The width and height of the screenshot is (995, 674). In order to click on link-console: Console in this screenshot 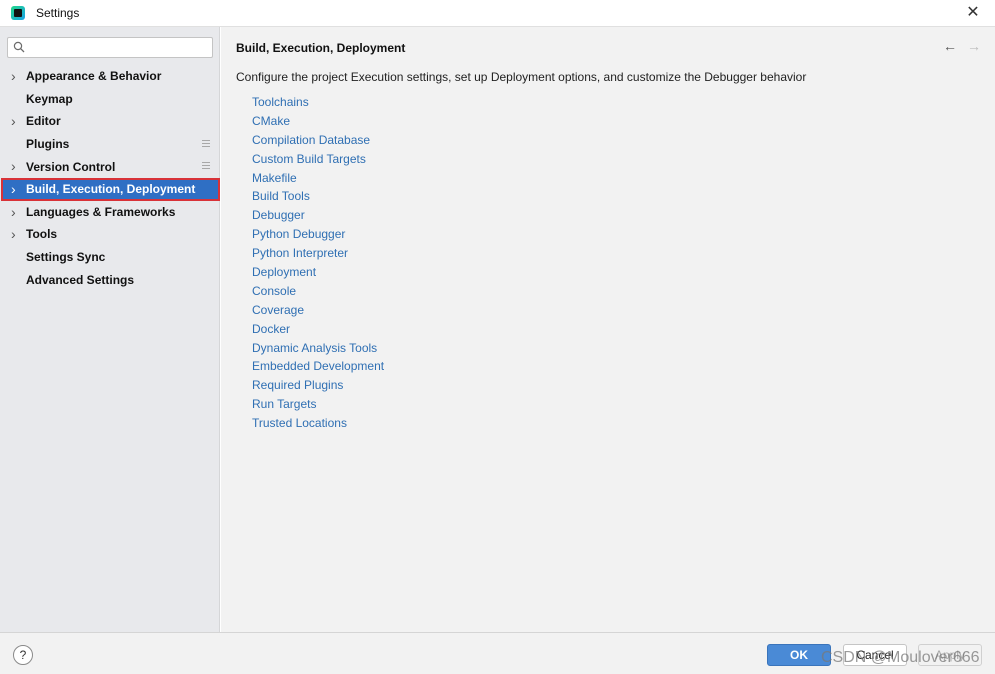, I will do `click(318, 291)`.